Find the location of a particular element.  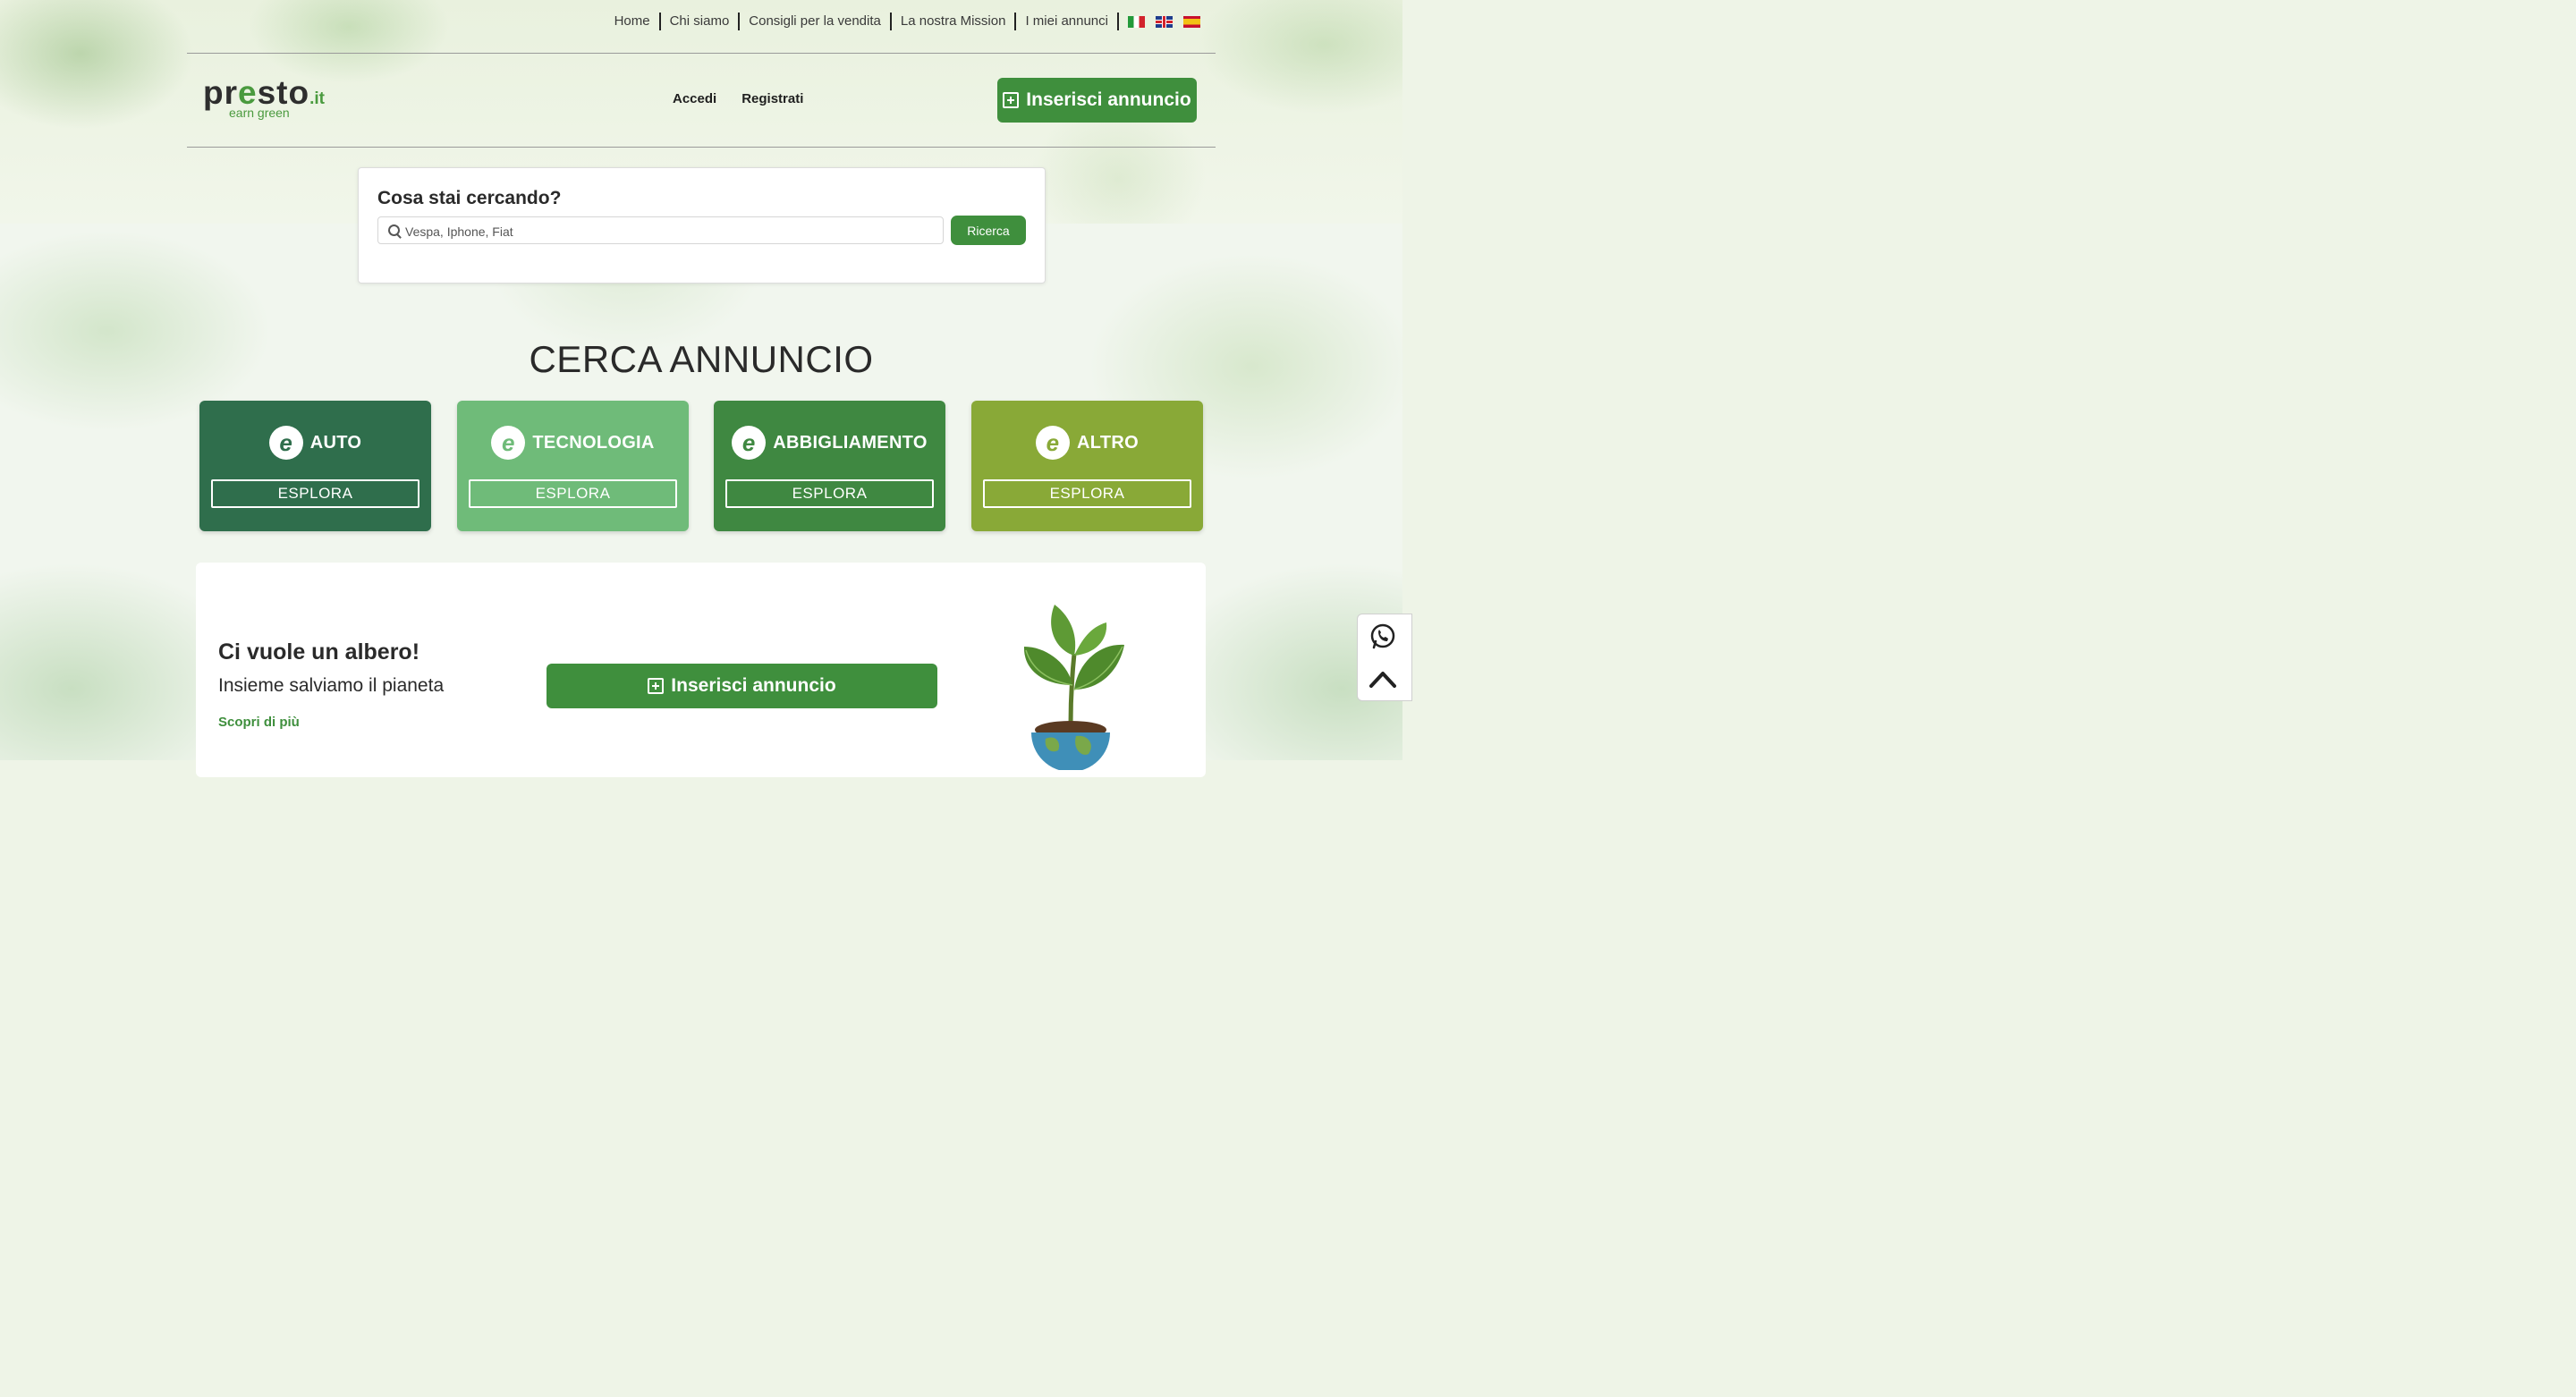

explore-button-tecnologia: ESPLORA is located at coordinates (573, 494).